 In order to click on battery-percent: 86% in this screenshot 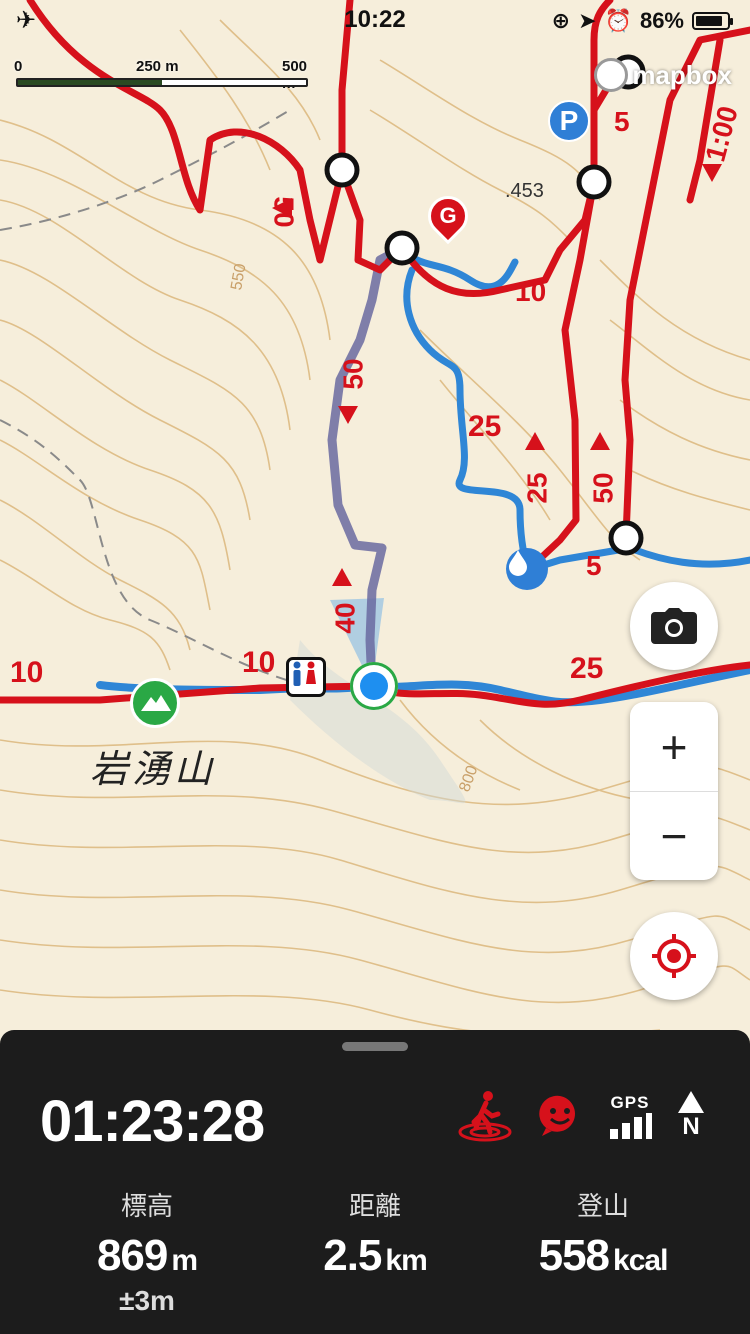, I will do `click(661, 20)`.